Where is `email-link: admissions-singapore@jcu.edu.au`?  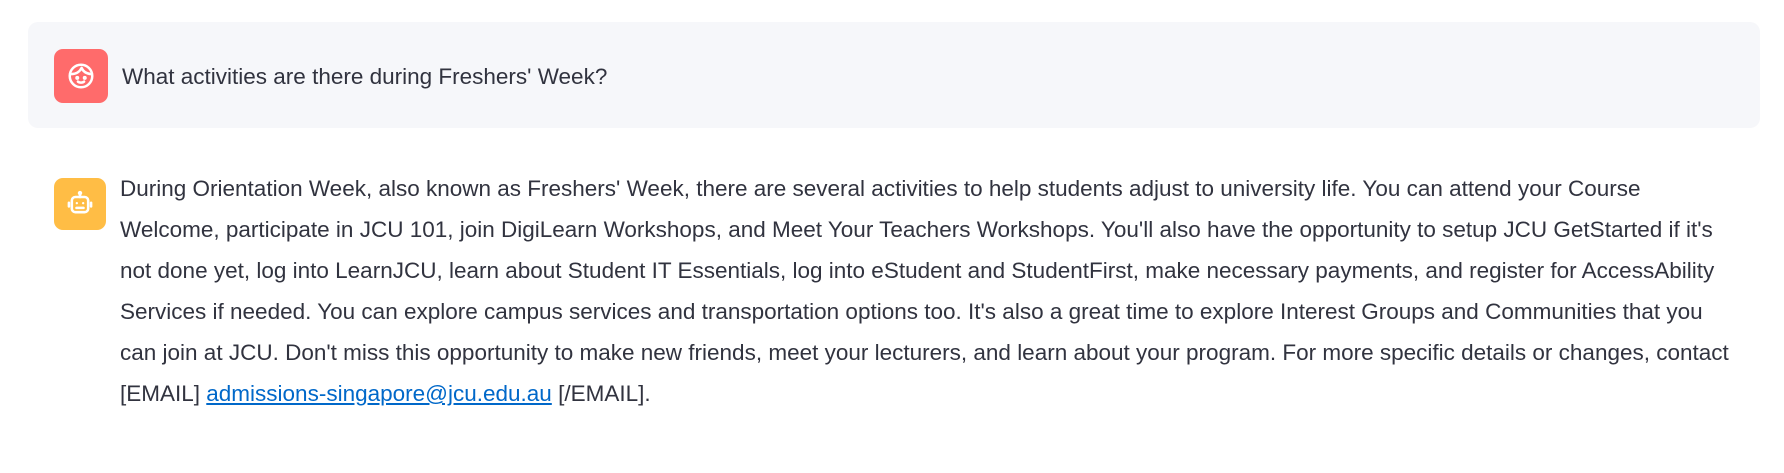
email-link: admissions-singapore@jcu.edu.au is located at coordinates (379, 393).